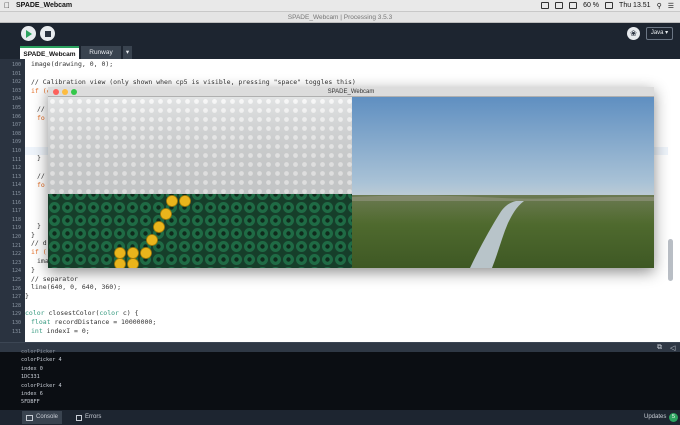 The image size is (680, 425). Describe the element at coordinates (16, 280) in the screenshot. I see `line-number: 125` at that location.